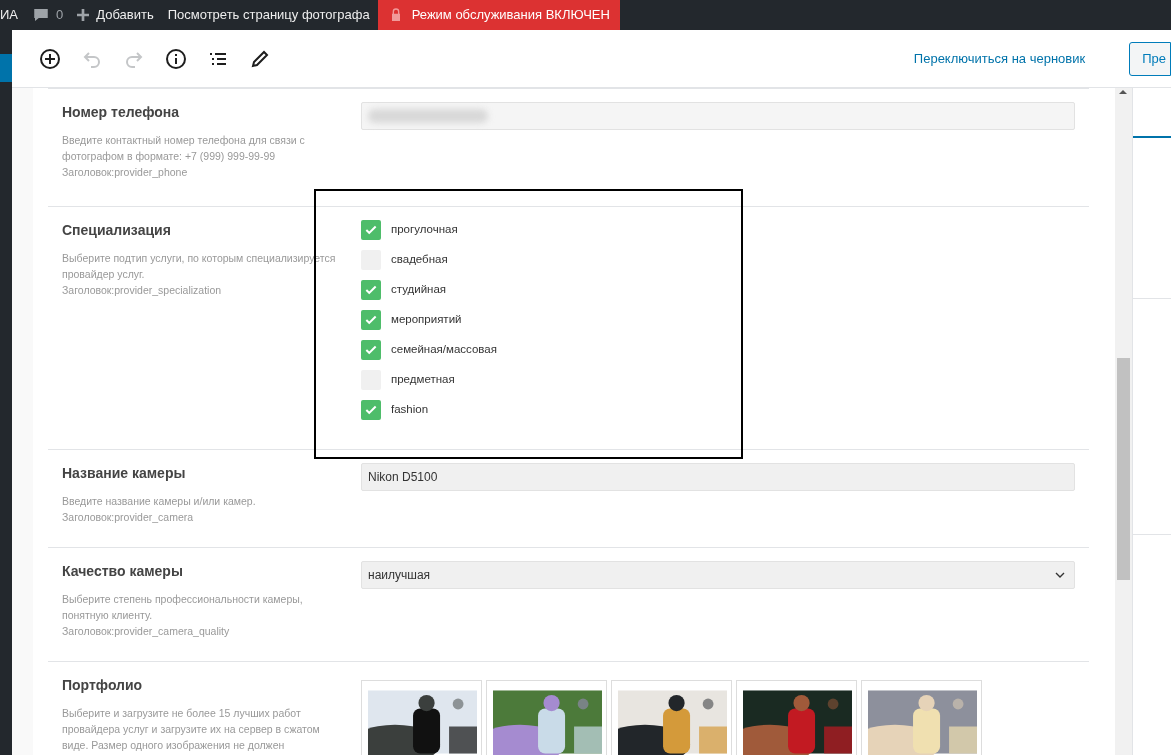 This screenshot has height=755, width=1171. I want to click on checkbox-label: fashion, so click(410, 410).